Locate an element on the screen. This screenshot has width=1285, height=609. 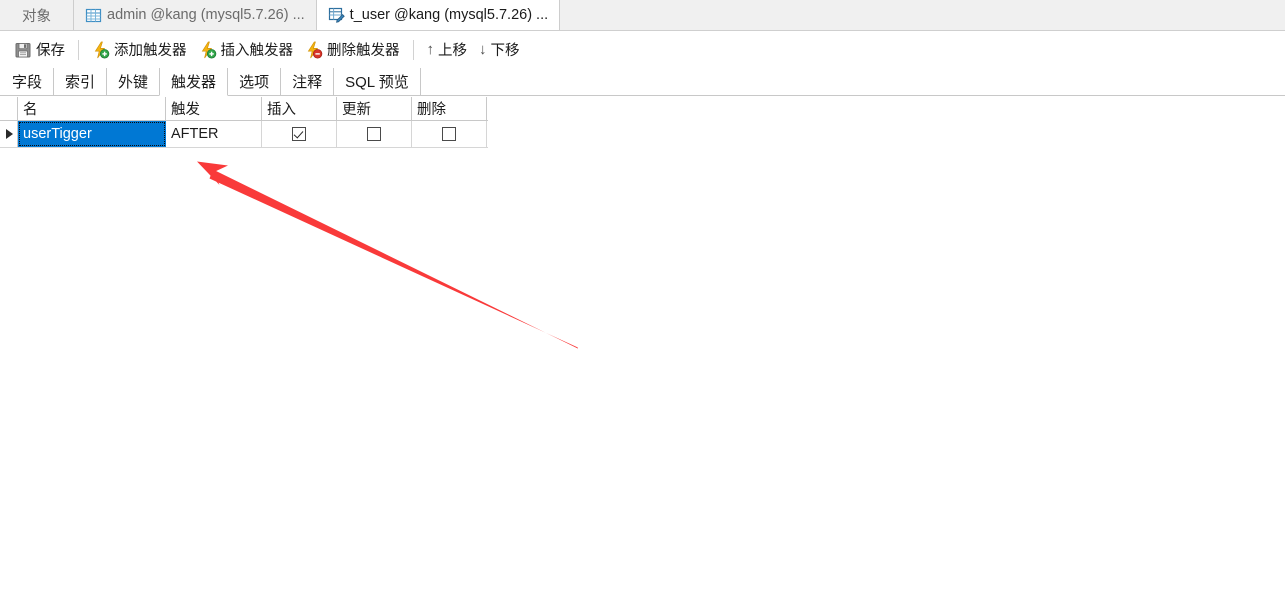
insert-trigger-button-label: 插入触发器 is located at coordinates (257, 51).